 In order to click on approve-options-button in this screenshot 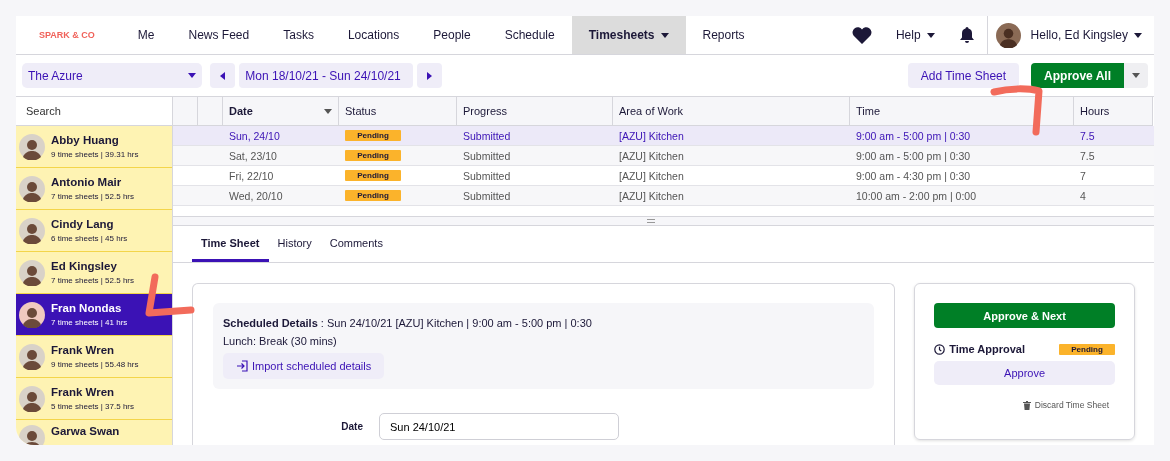, I will do `click(1136, 75)`.